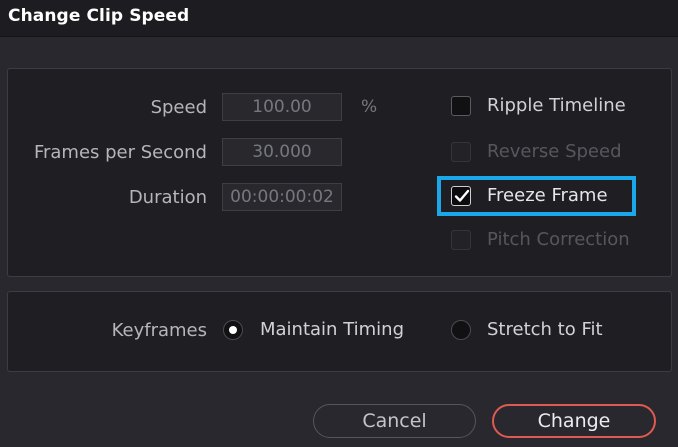 Image resolution: width=678 pixels, height=447 pixels. Describe the element at coordinates (233, 330) in the screenshot. I see `maintain-timing-radio` at that location.